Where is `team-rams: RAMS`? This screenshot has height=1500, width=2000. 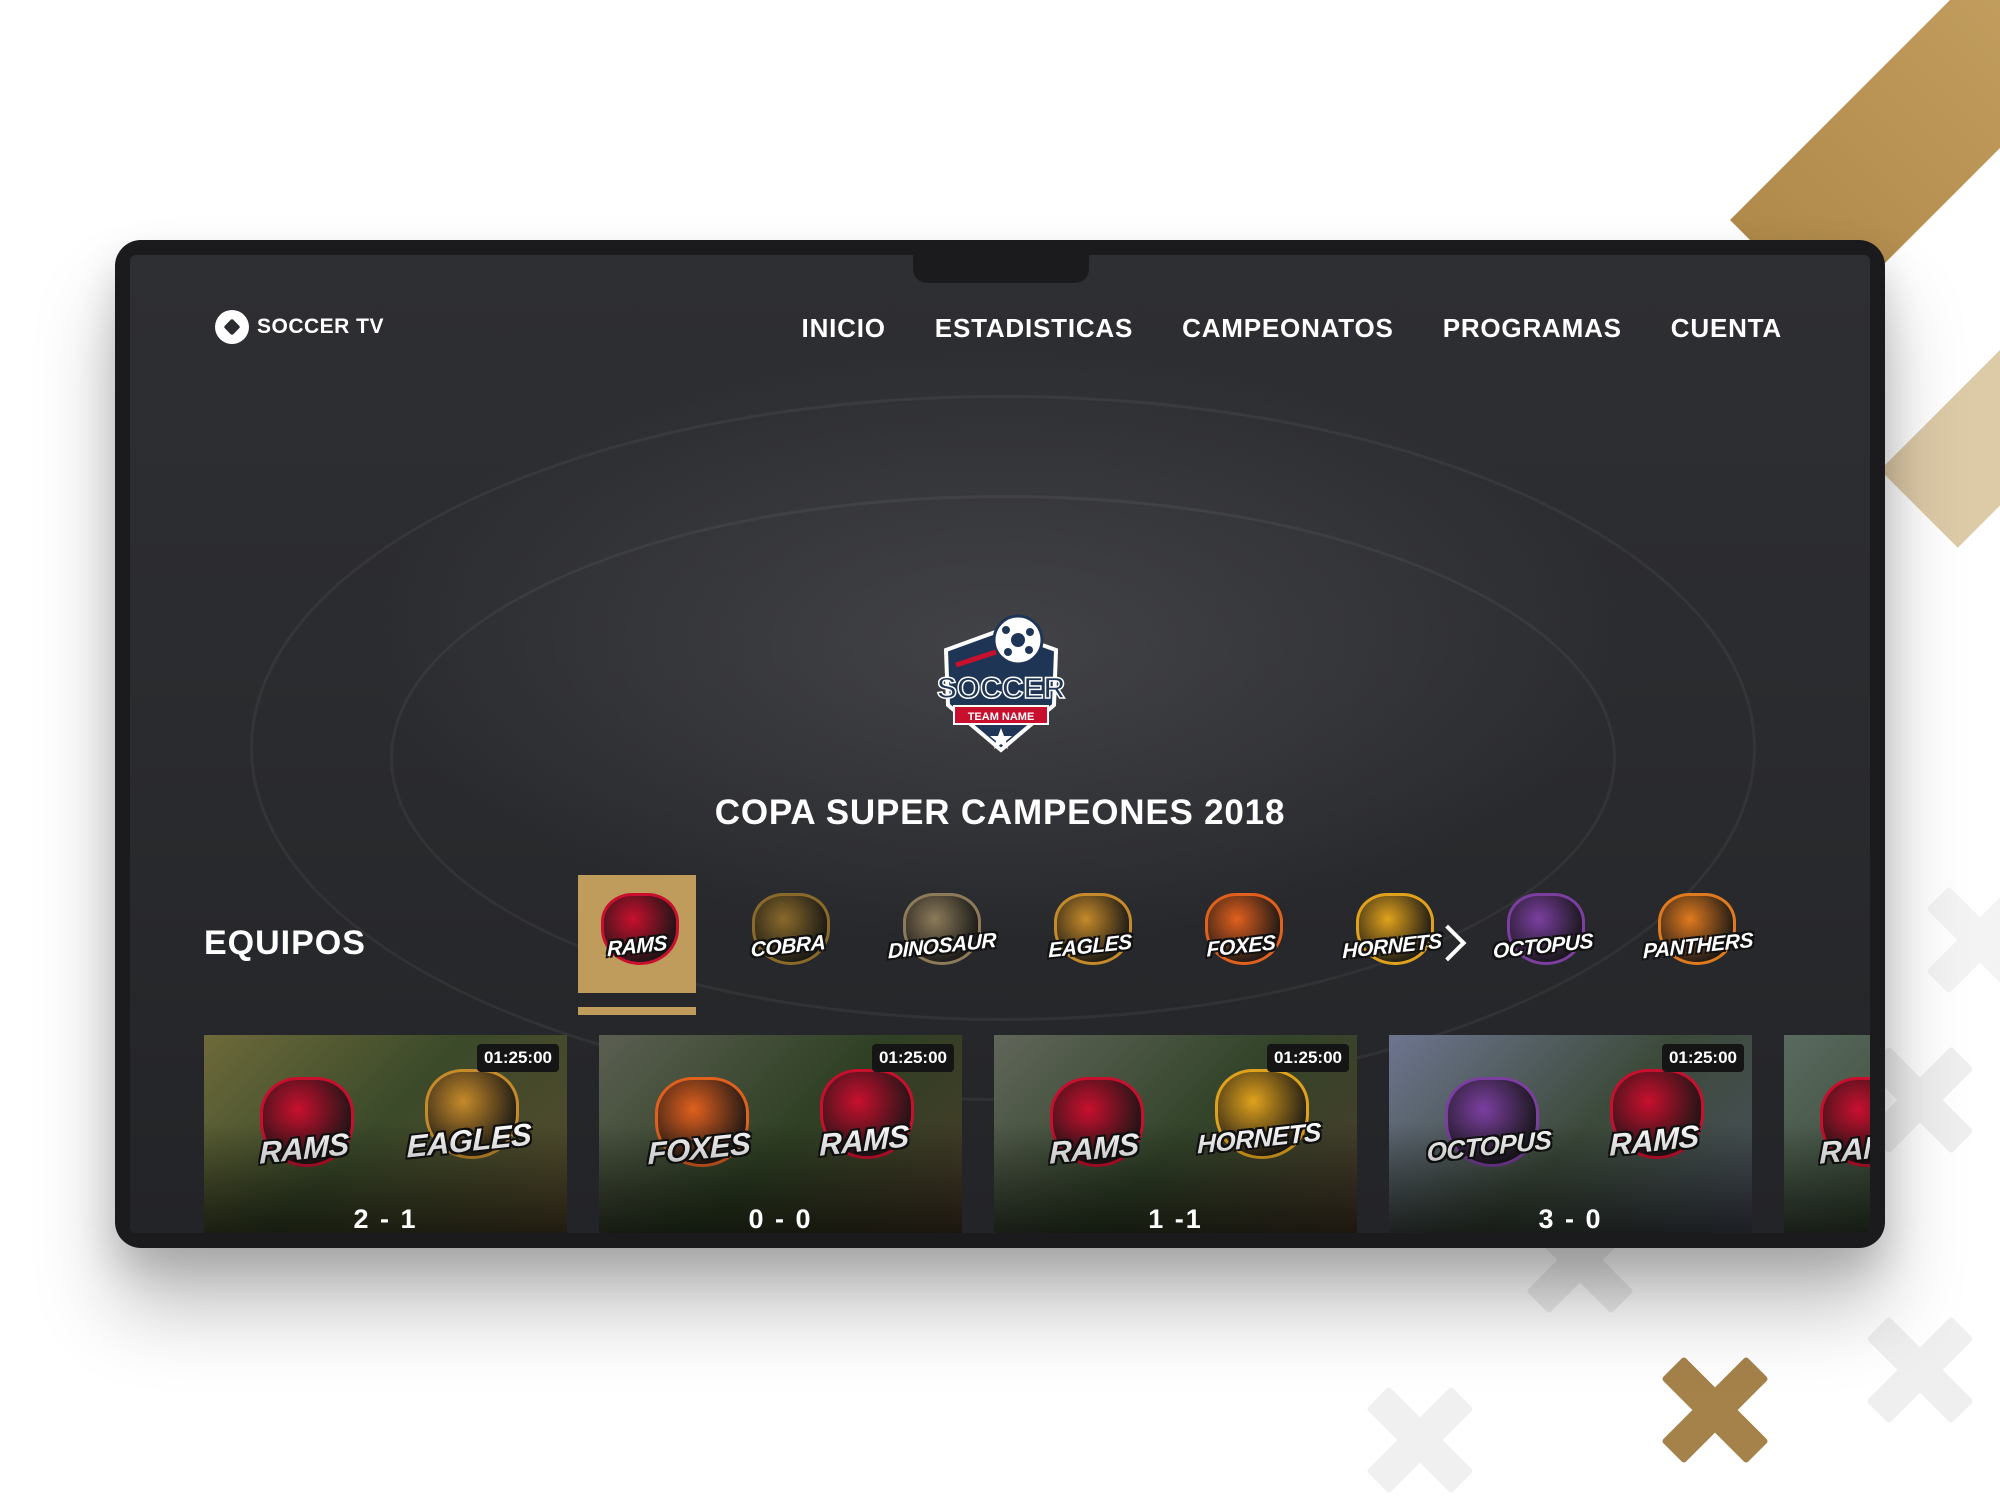
team-rams: RAMS is located at coordinates (637, 934).